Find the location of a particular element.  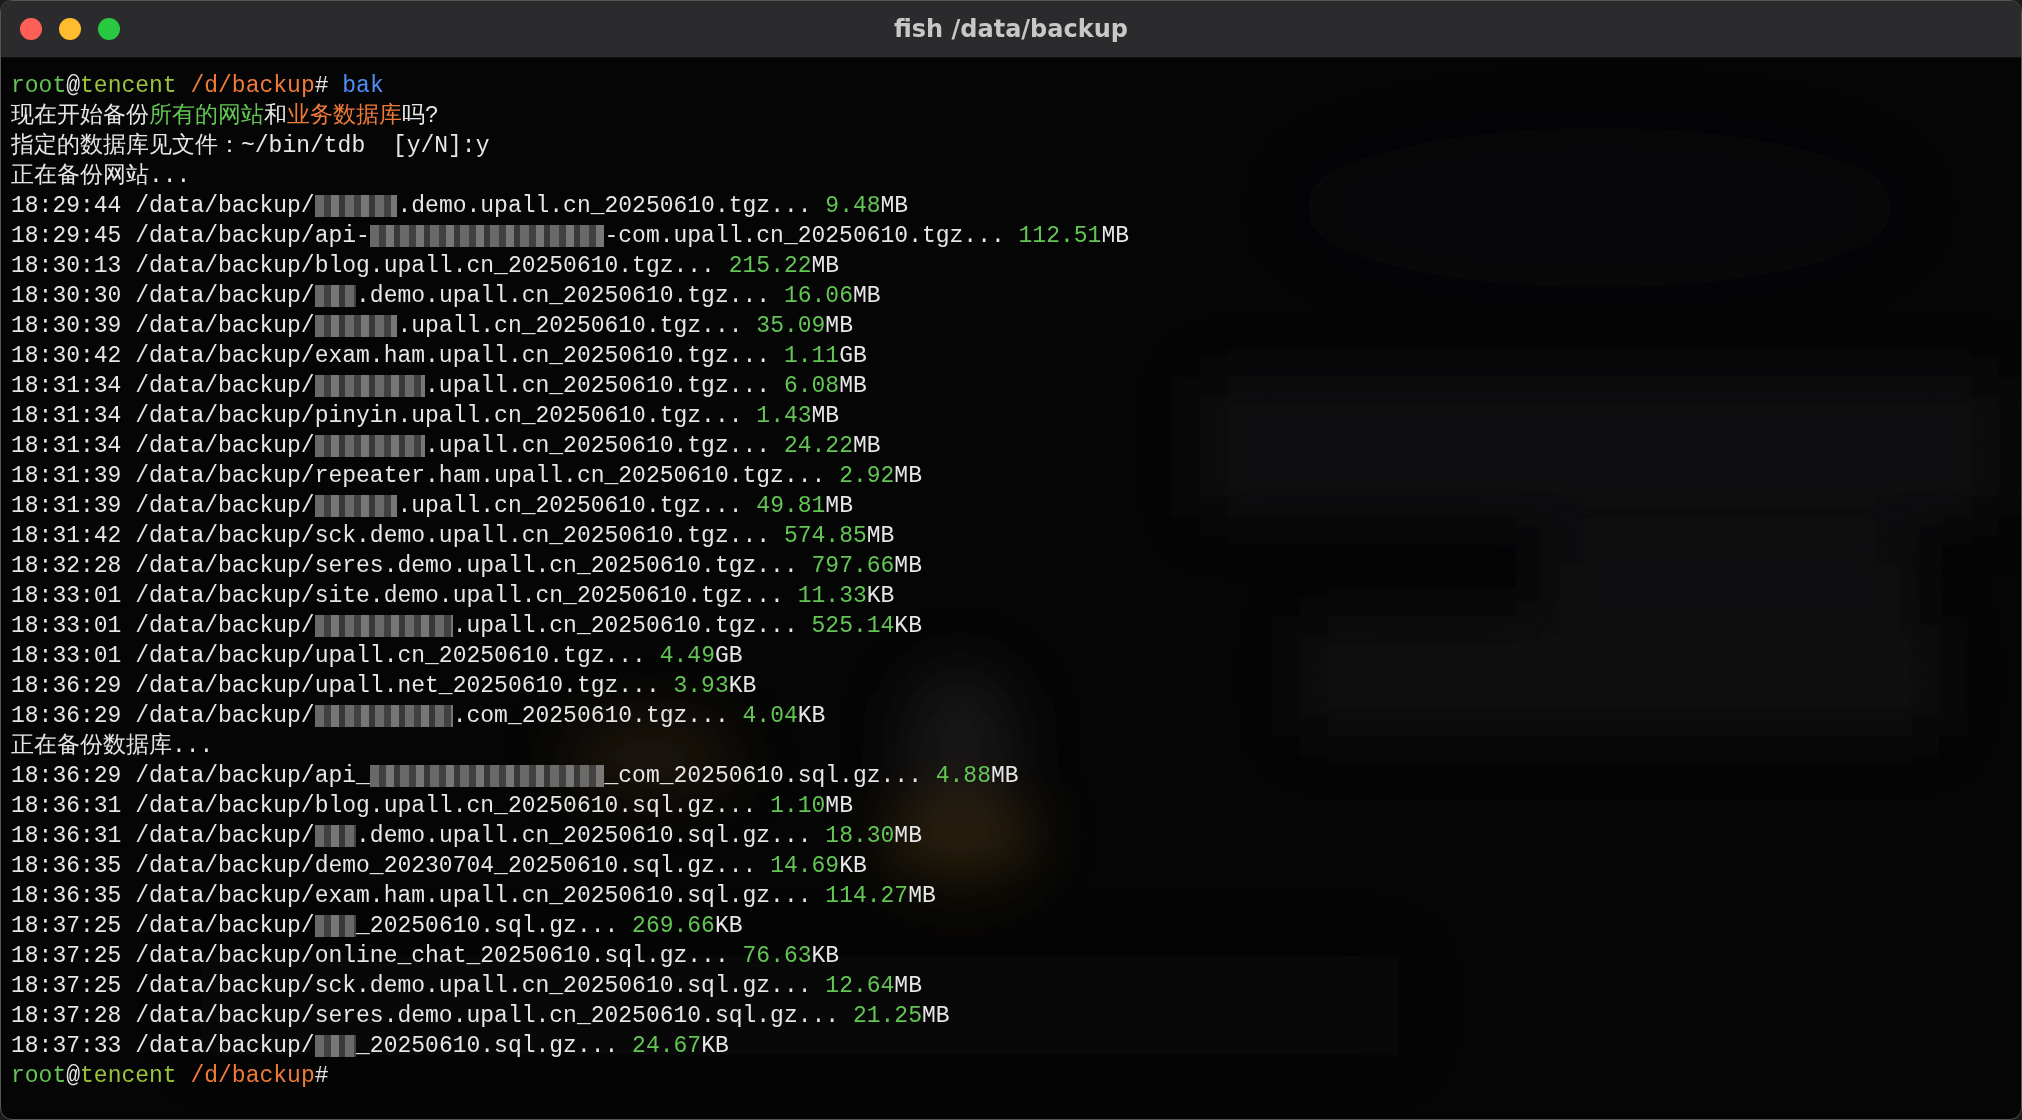

terminal-line: 18:31:34 /data/backup/ .upall.cn_20250610.tgz... 6.08MB is located at coordinates (439, 386).